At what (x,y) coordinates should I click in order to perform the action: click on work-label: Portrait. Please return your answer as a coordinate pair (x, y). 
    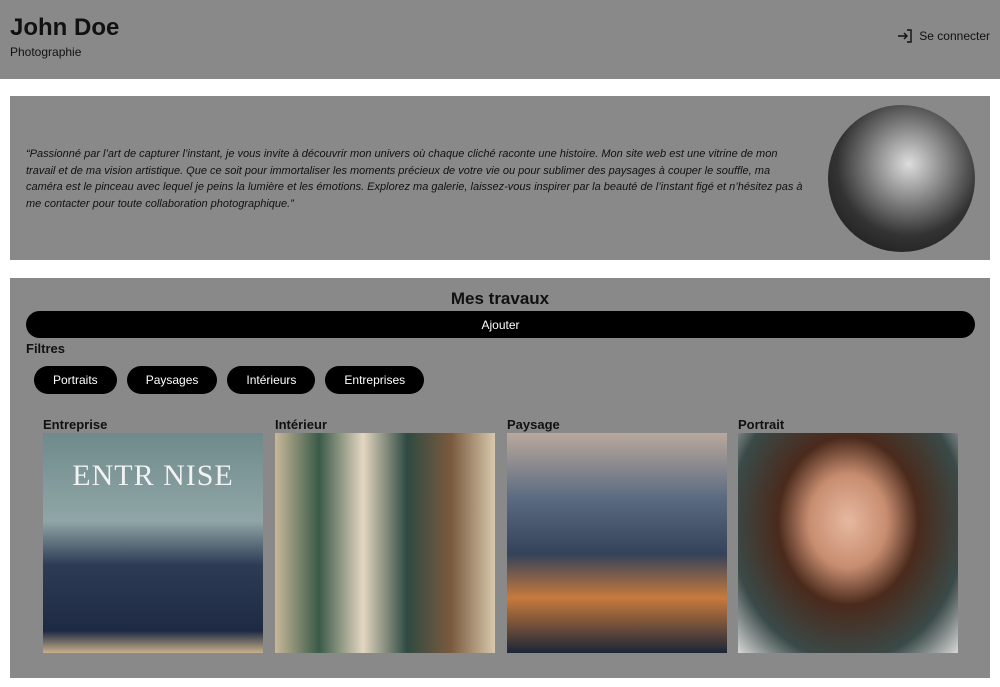
    Looking at the image, I should click on (761, 424).